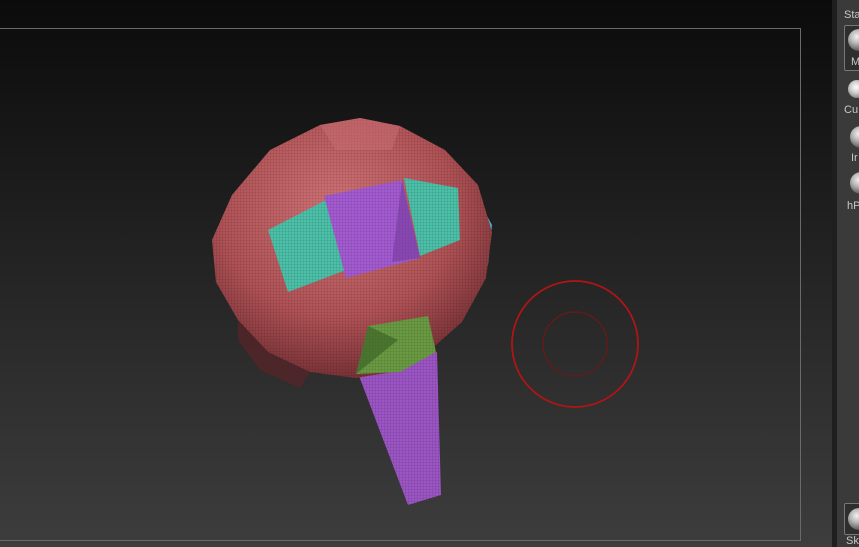  I want to click on brush-focal-shift-ring, so click(575, 344).